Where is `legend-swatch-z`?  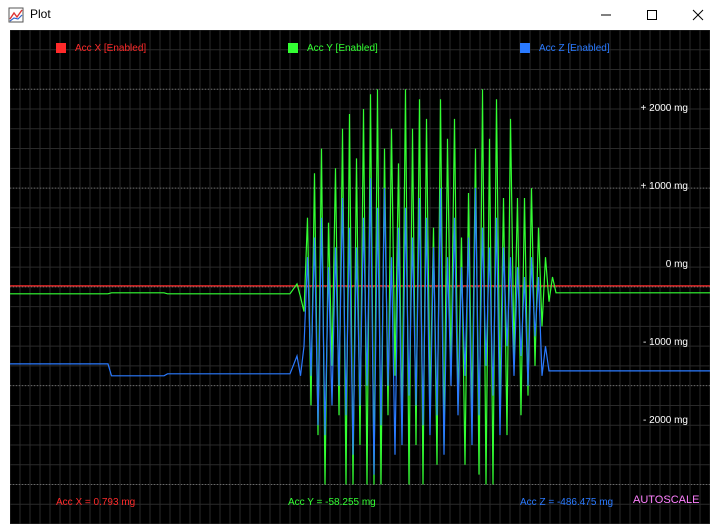
legend-swatch-z is located at coordinates (525, 48).